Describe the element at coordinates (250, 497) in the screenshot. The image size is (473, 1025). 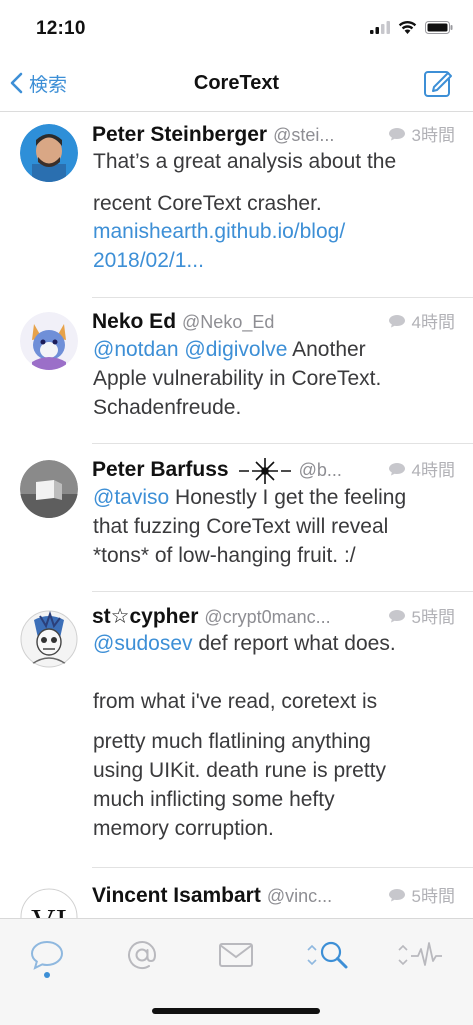
I see `tweet-text-line: @taviso Honestly I get the feeling` at that location.